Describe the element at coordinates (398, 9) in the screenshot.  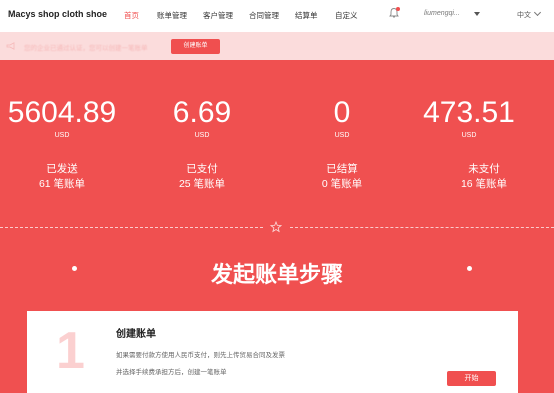
I see `notification-dot` at that location.